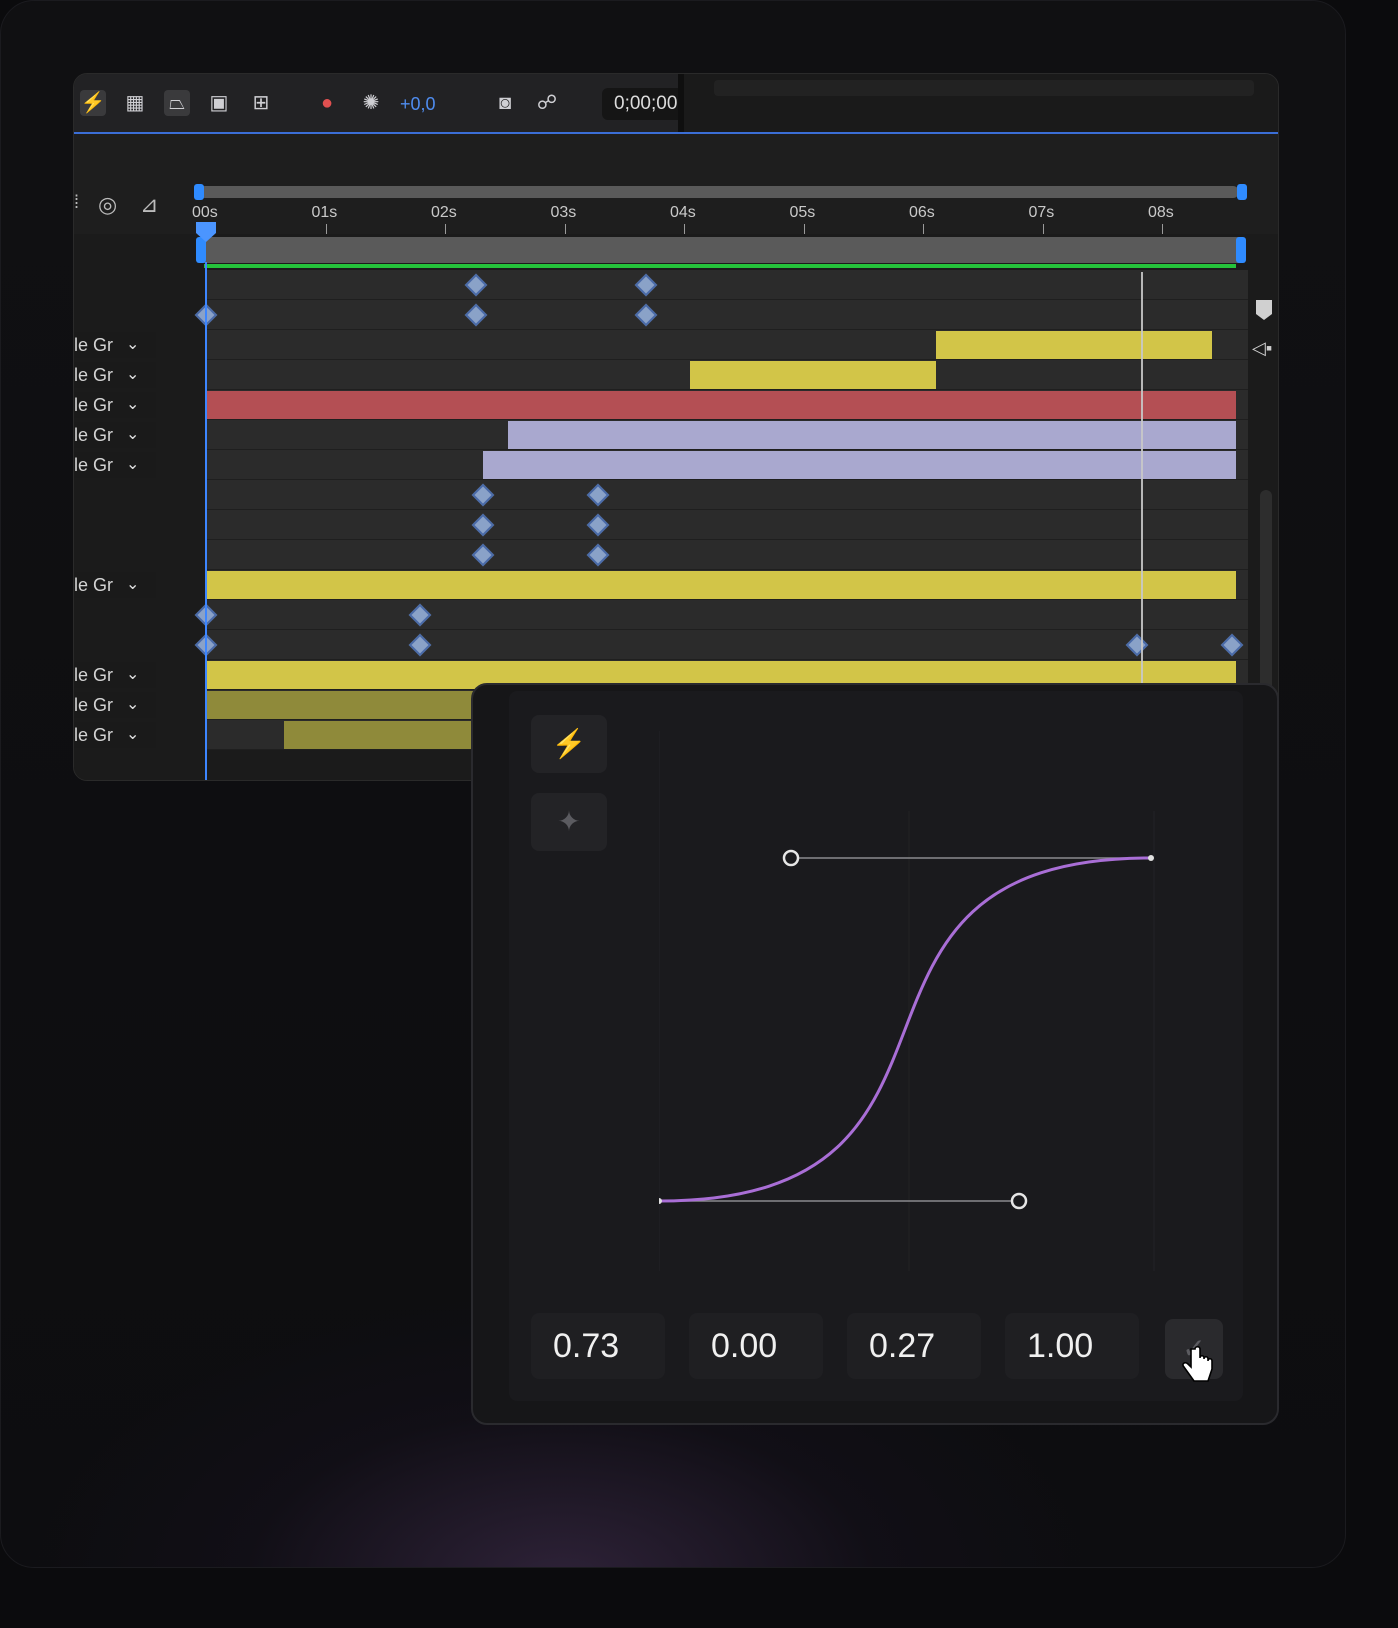 This screenshot has height=1628, width=1398. I want to click on region-of-interest-icon: ▣, so click(219, 103).